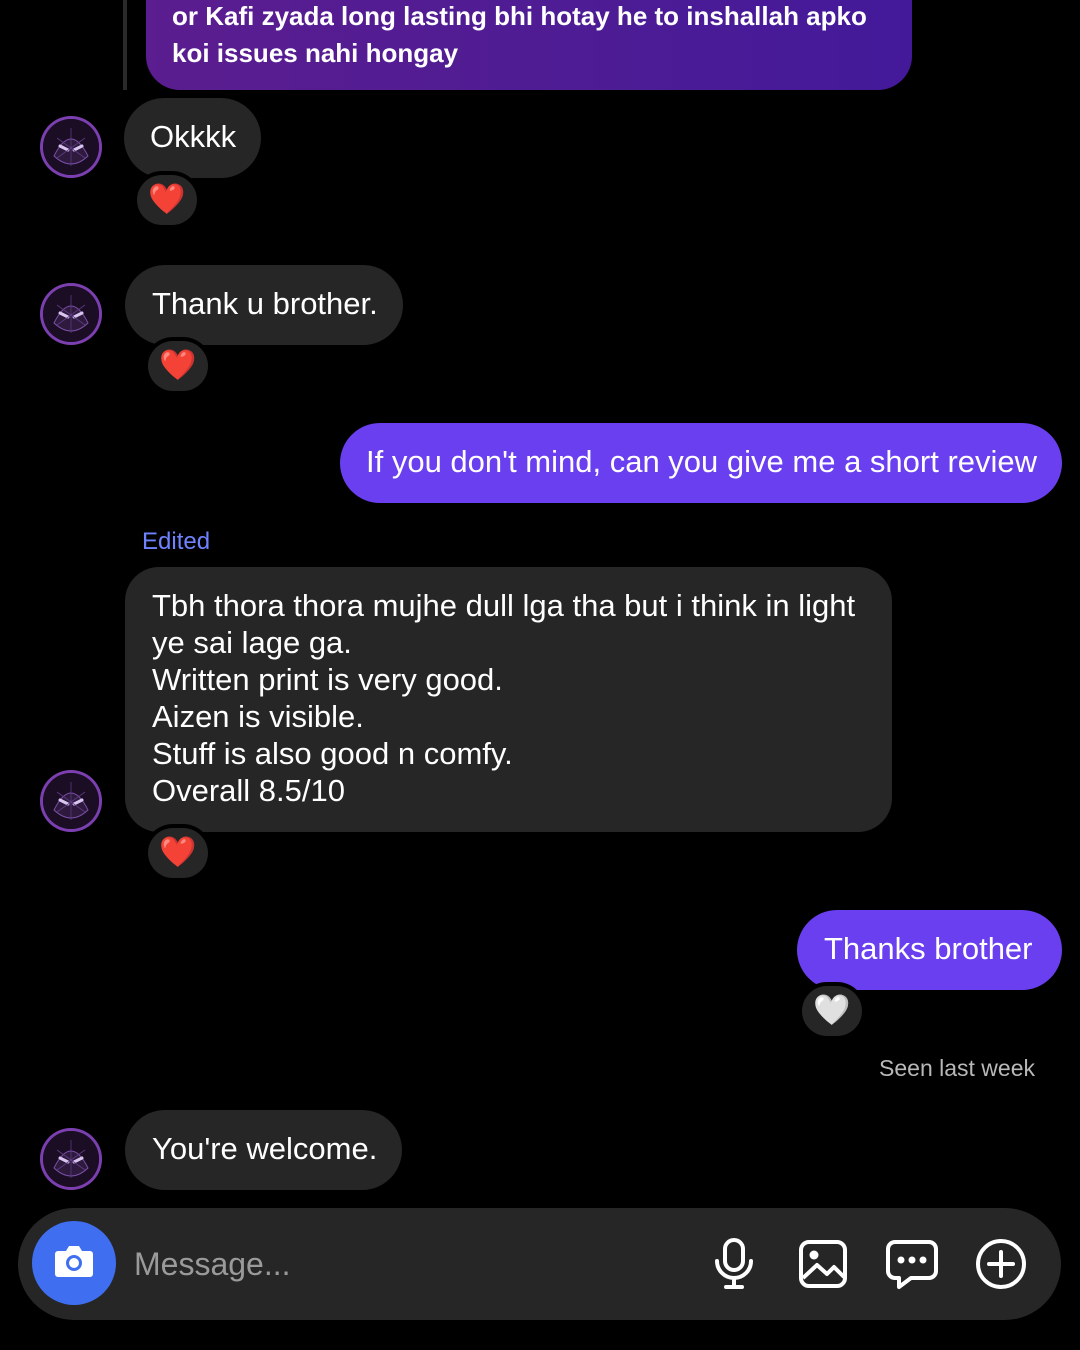 This screenshot has width=1080, height=1350. I want to click on message-text: Okkkk, so click(193, 136).